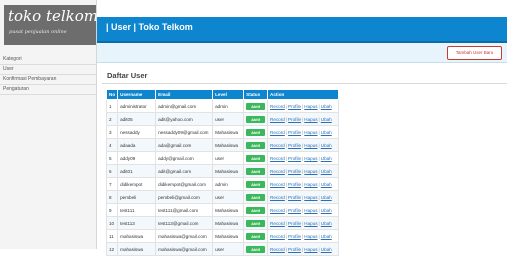  I want to click on cell-email: pembeli@gmail.com, so click(184, 197).